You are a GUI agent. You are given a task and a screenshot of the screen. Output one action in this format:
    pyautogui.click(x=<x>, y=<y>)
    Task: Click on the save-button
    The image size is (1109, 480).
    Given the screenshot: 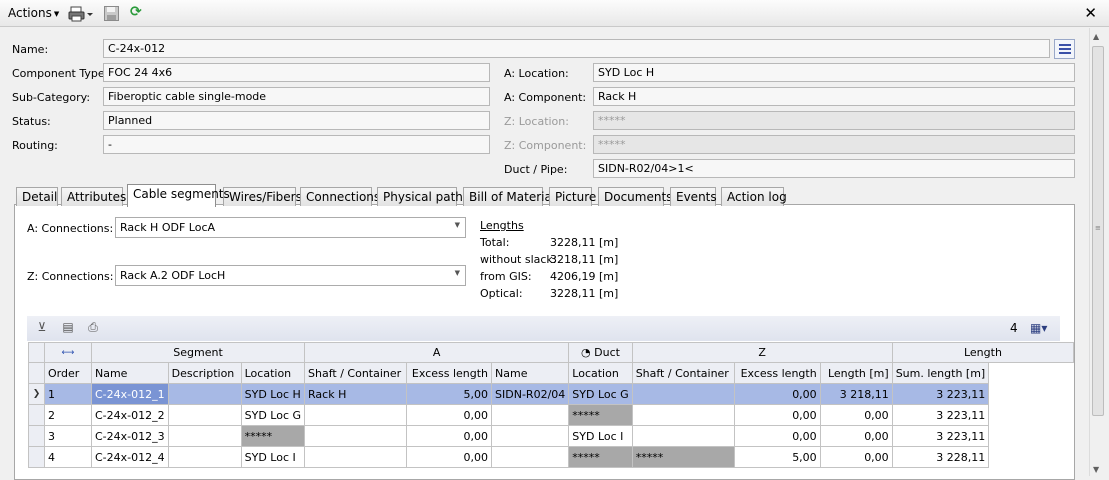 What is the action you would take?
    pyautogui.click(x=111, y=15)
    